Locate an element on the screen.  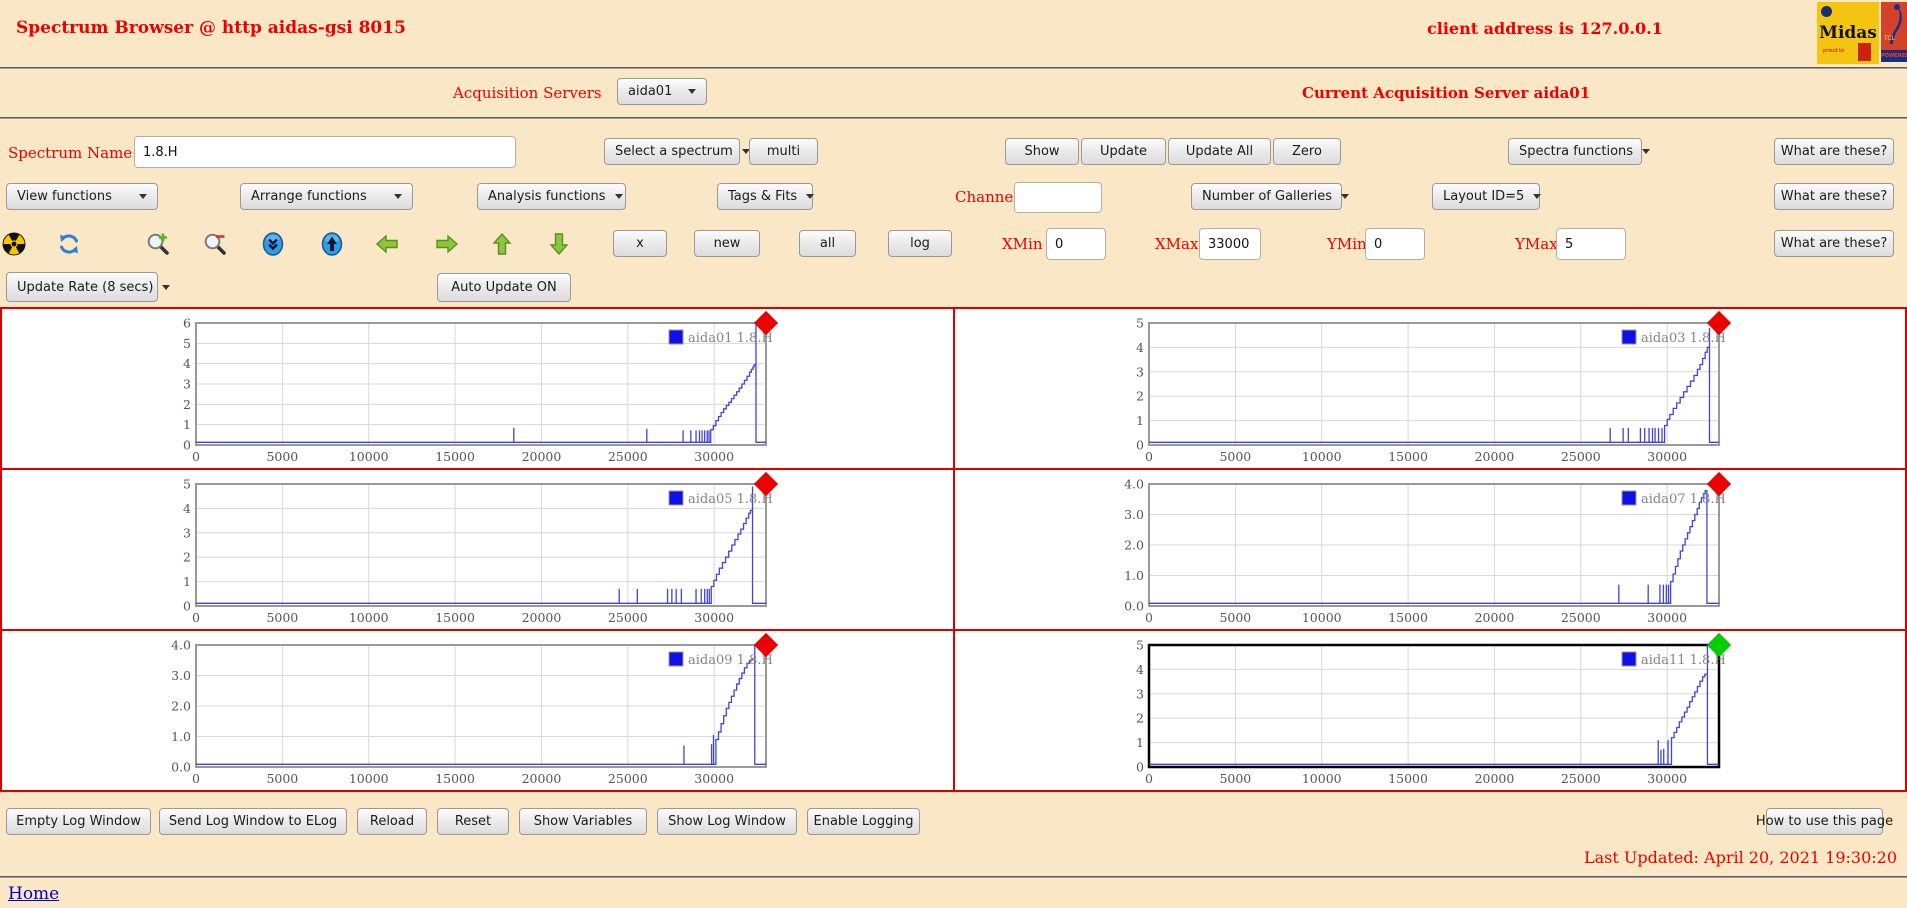
tags-fits-dropdown: Tags & Fits is located at coordinates (766, 196).